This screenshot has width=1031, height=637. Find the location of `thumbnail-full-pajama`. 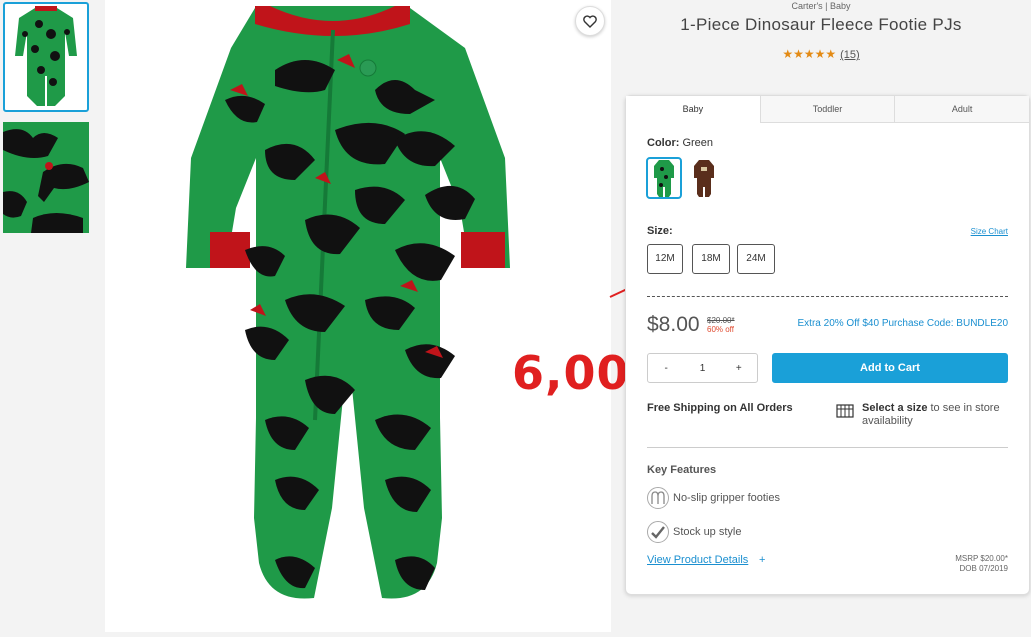

thumbnail-full-pajama is located at coordinates (46, 57).